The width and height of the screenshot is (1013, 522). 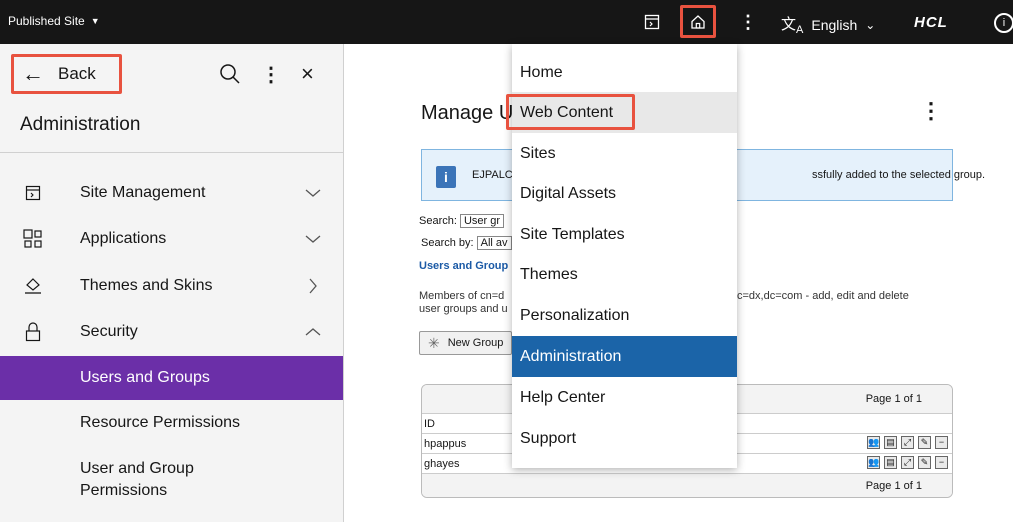 I want to click on menu-item-label: Help Center, so click(x=563, y=397).